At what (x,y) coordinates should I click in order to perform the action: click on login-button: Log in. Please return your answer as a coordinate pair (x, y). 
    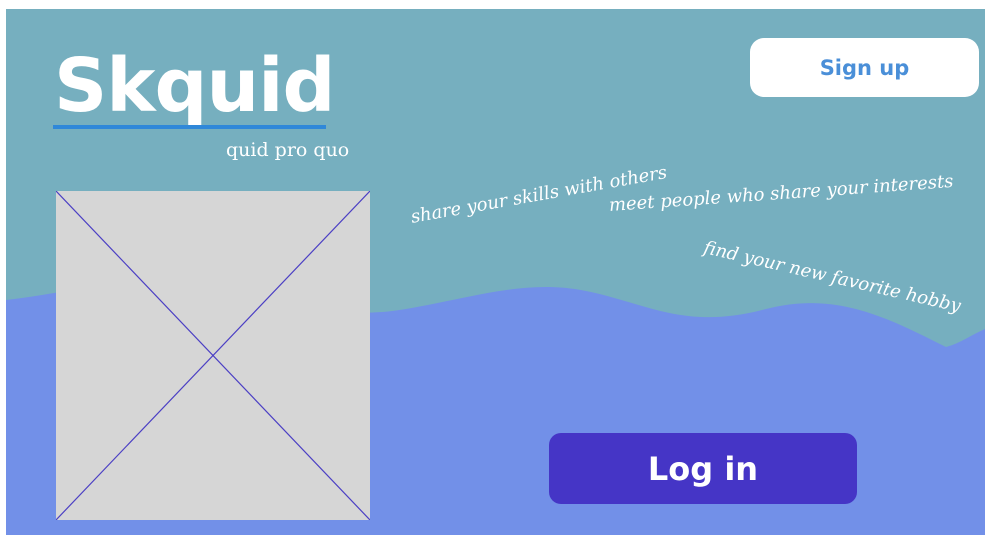
    Looking at the image, I should click on (703, 468).